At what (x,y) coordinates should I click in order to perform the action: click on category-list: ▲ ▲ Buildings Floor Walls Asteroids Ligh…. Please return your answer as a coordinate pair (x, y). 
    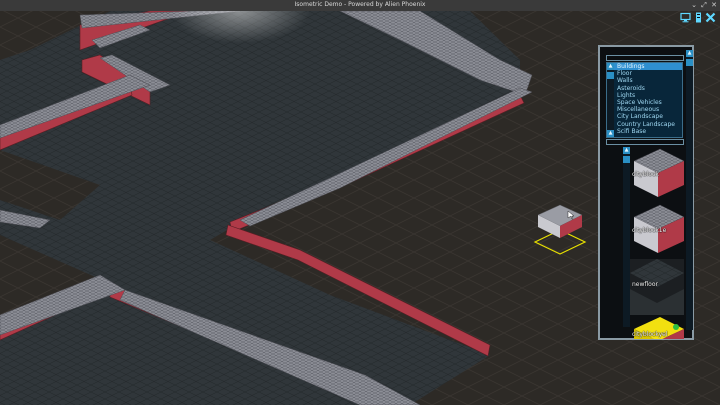
    Looking at the image, I should click on (644, 100).